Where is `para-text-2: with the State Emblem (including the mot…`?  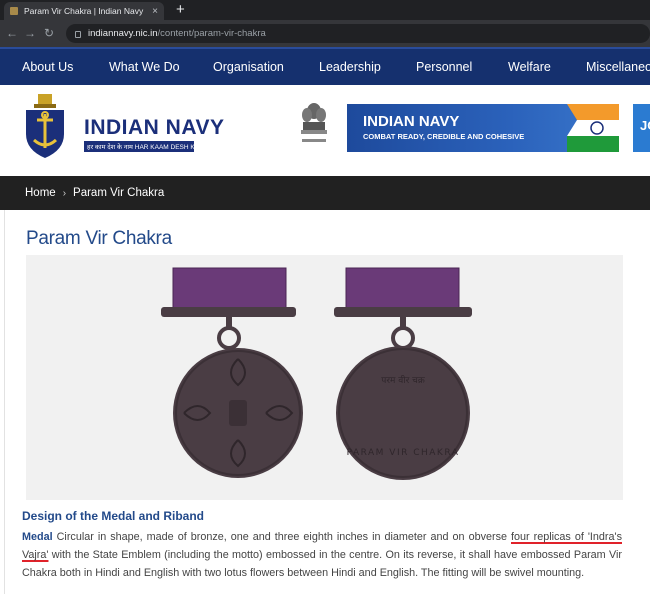 para-text-2: with the State Emblem (including the mot… is located at coordinates (322, 564).